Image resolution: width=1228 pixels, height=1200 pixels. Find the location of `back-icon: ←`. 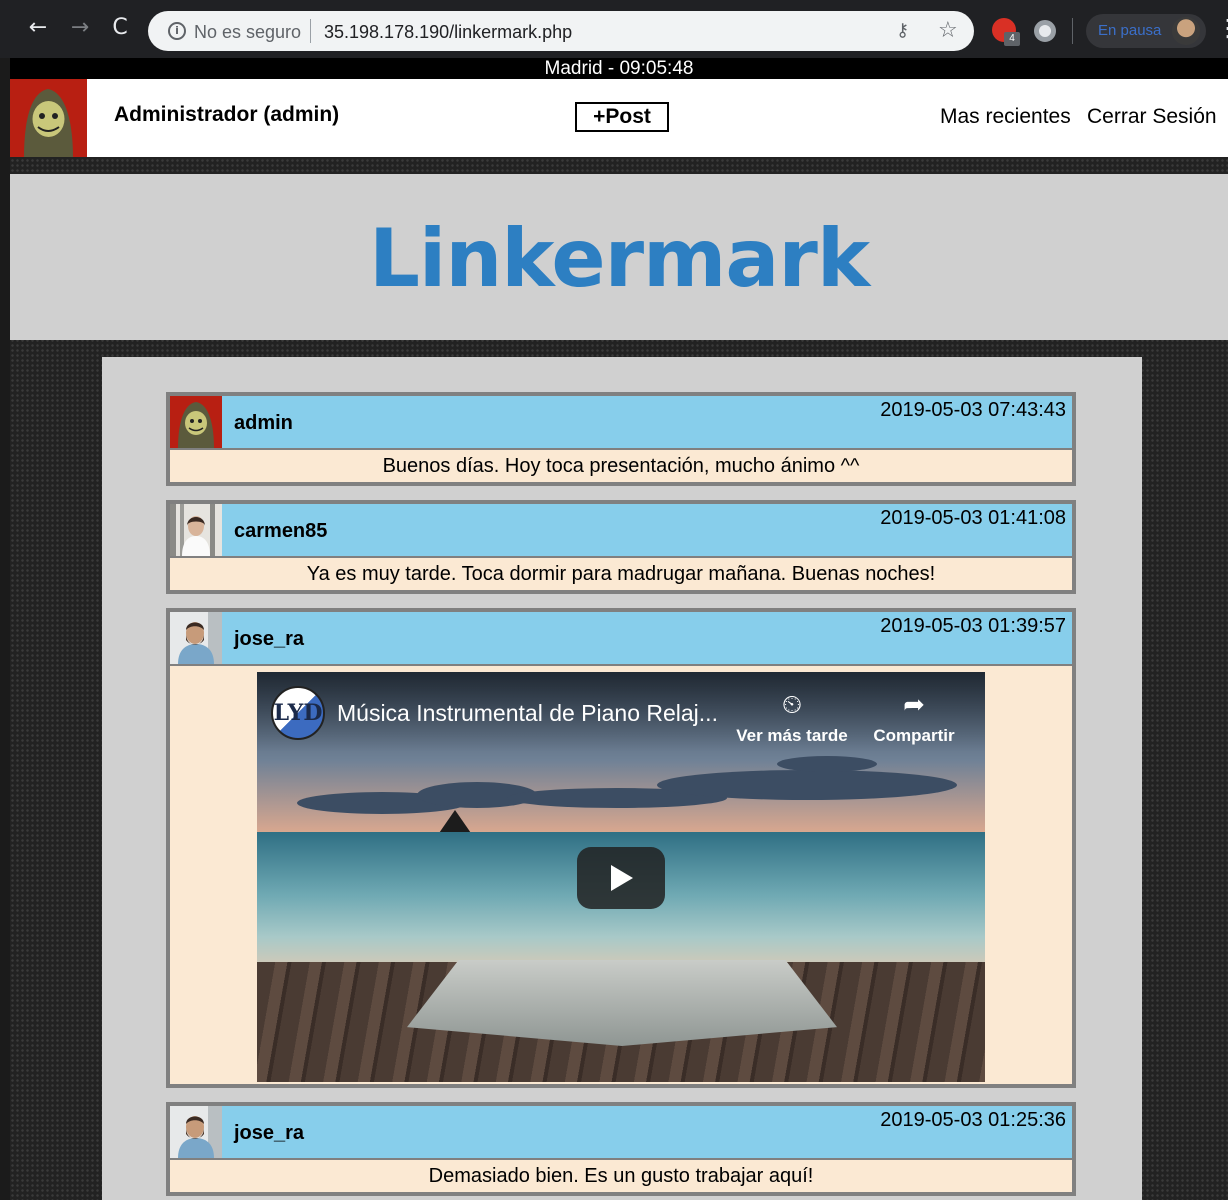

back-icon: ← is located at coordinates (38, 28).